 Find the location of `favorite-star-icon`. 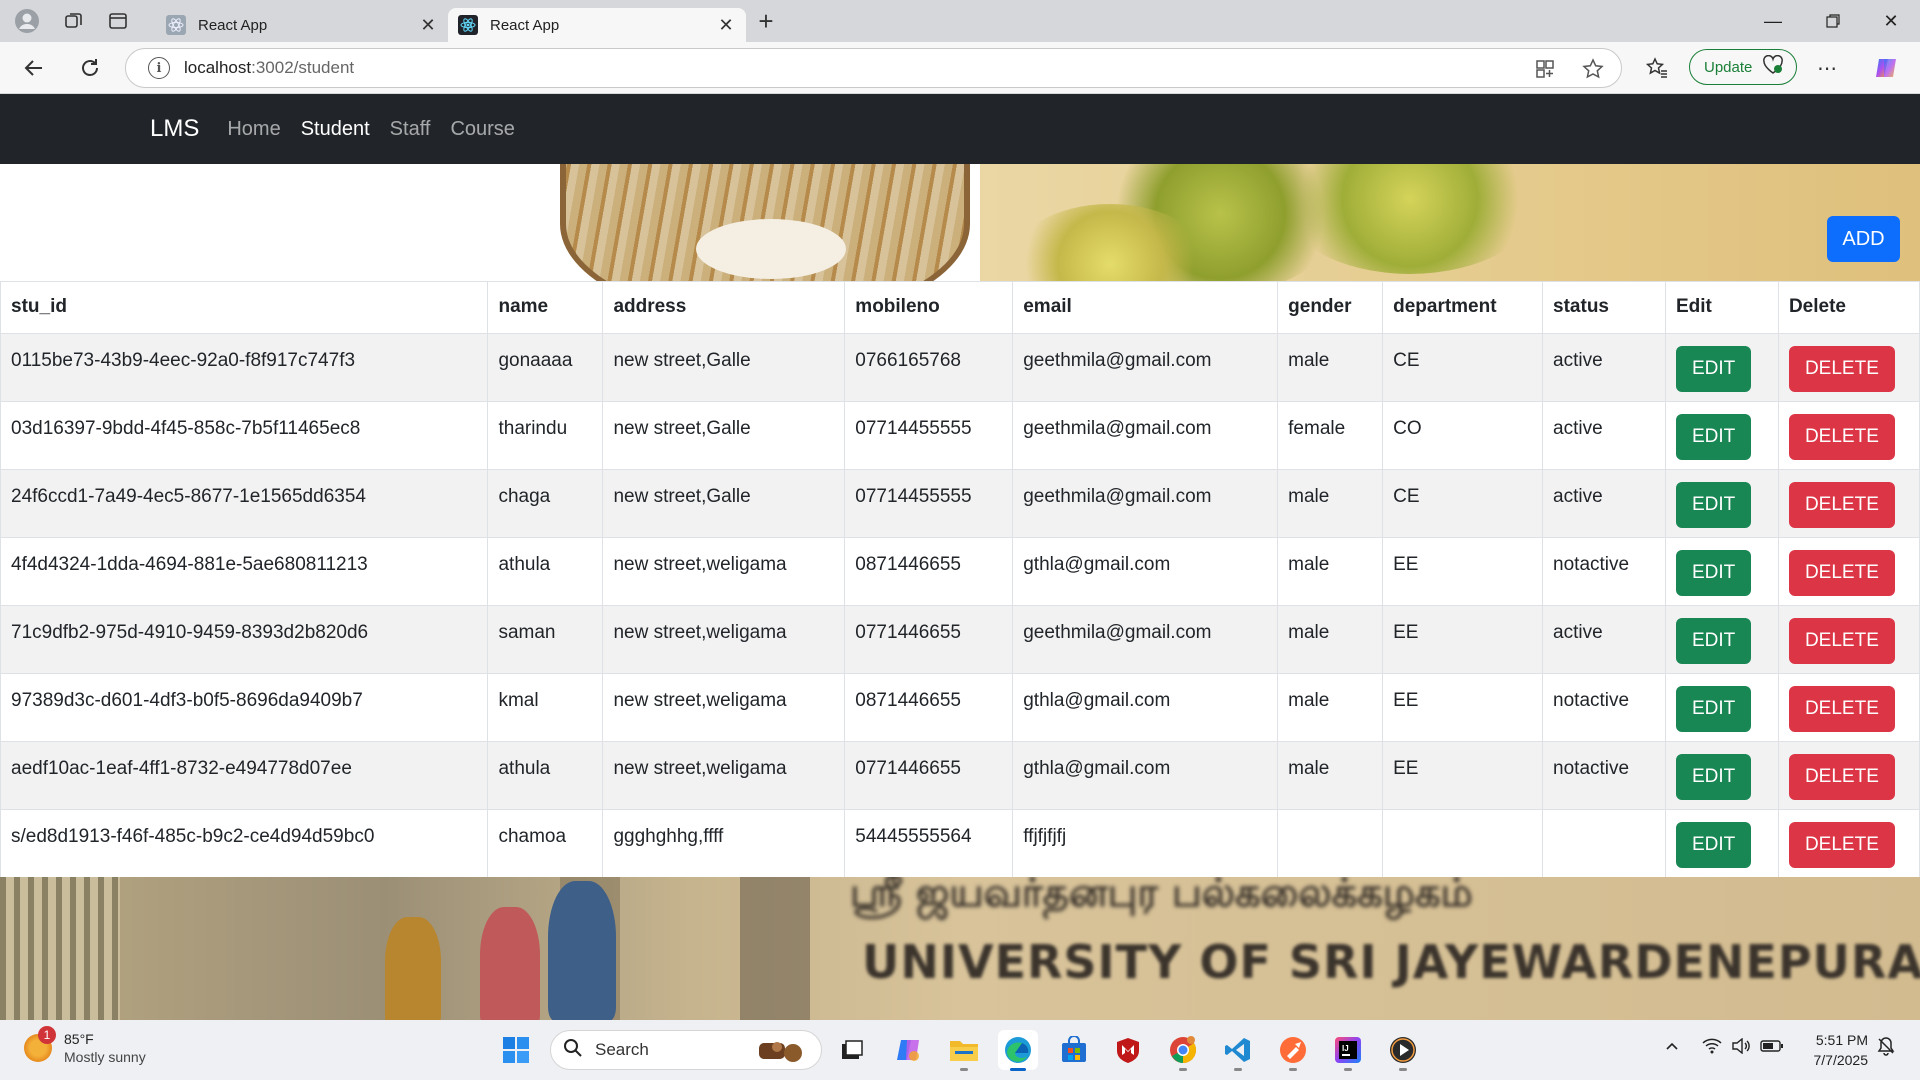

favorite-star-icon is located at coordinates (1593, 69).